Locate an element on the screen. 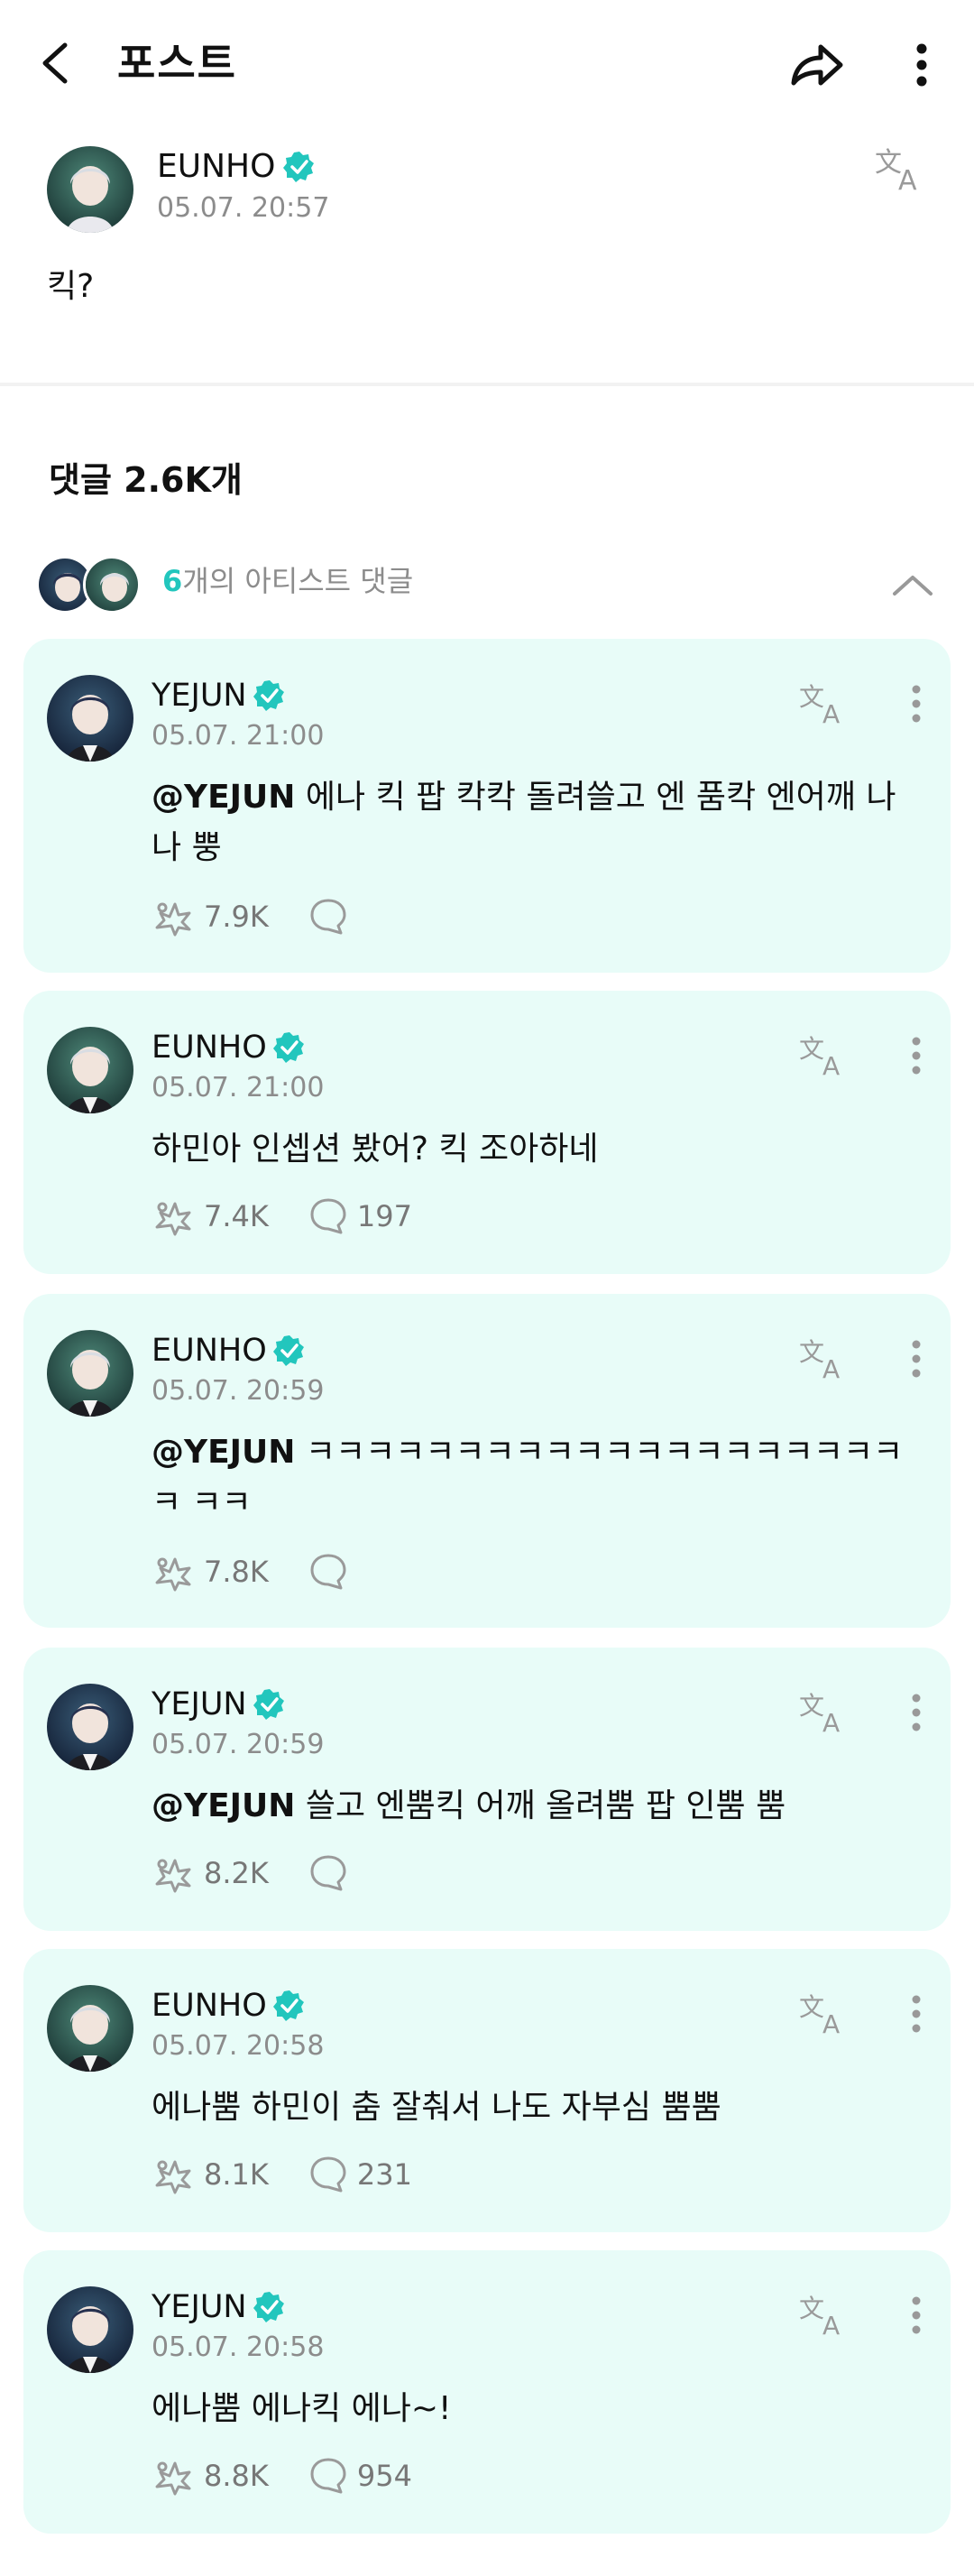 The height and width of the screenshot is (2576, 974). like-button: 8.8K is located at coordinates (210, 2476).